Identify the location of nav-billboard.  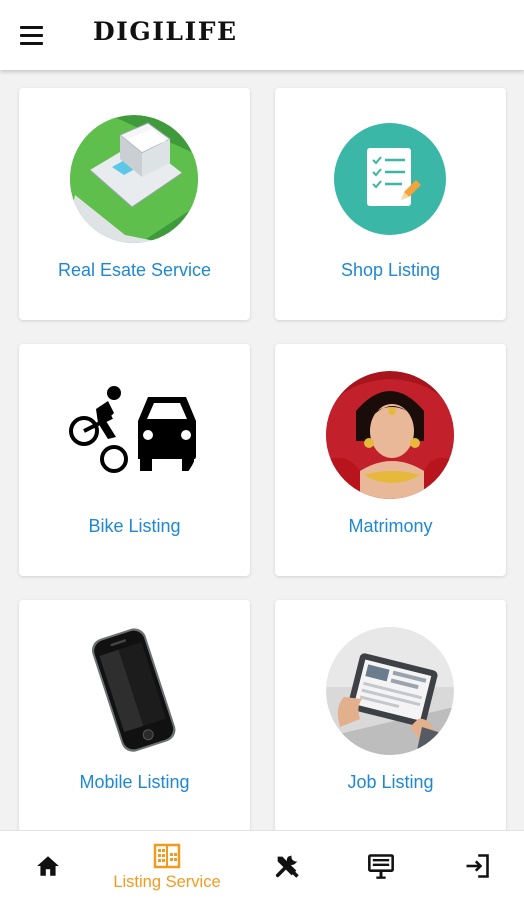
(382, 865).